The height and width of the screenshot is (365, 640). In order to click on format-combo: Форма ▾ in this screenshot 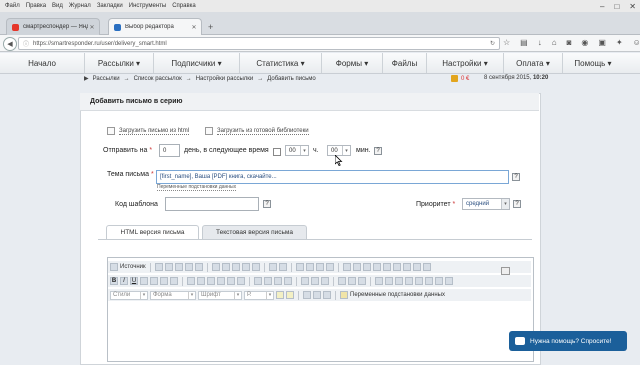, I will do `click(173, 295)`.